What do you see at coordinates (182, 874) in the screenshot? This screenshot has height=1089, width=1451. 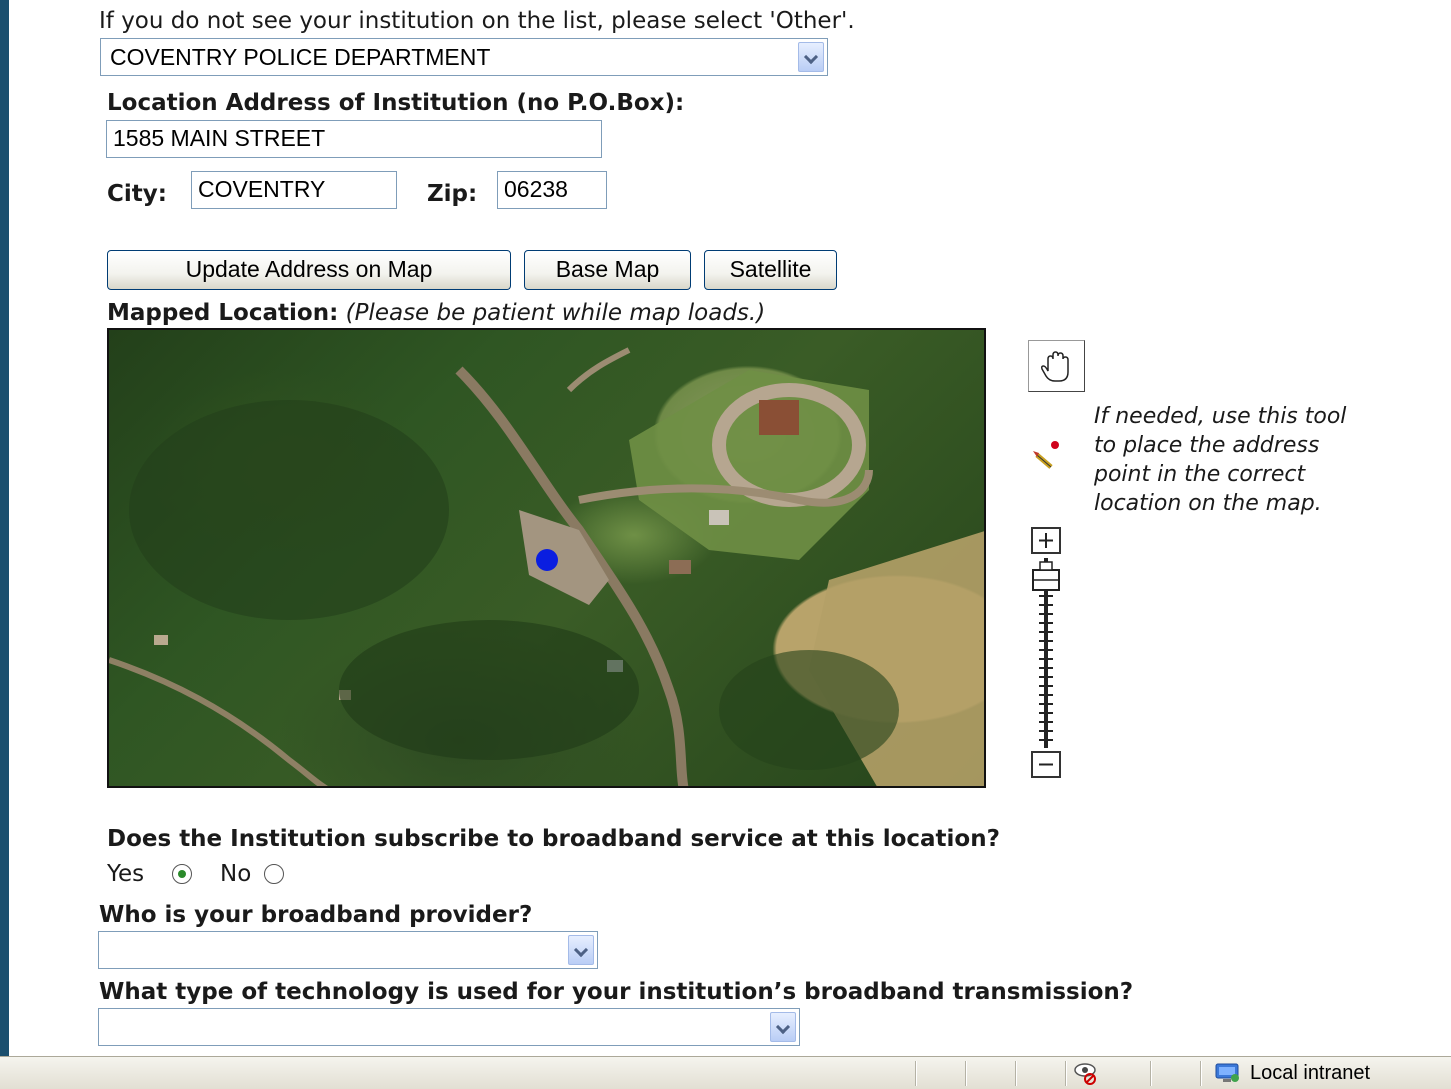 I see `yes-radio` at bounding box center [182, 874].